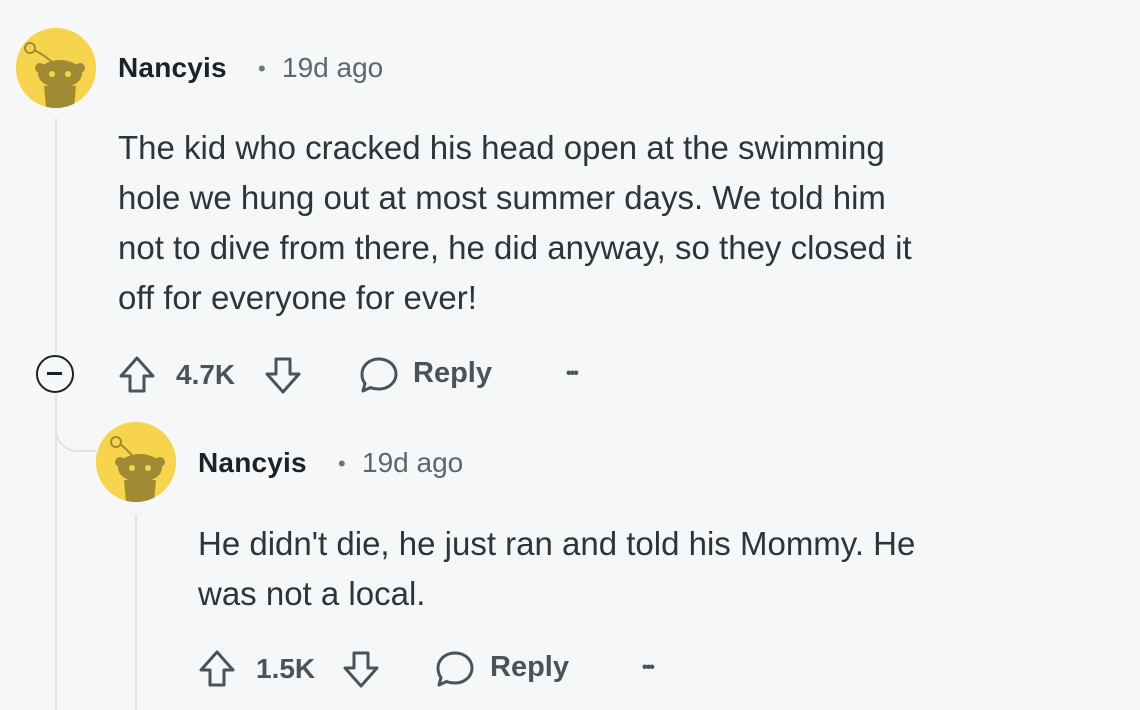 The height and width of the screenshot is (710, 1140). Describe the element at coordinates (206, 374) in the screenshot. I see `vote-count: 4.7K` at that location.